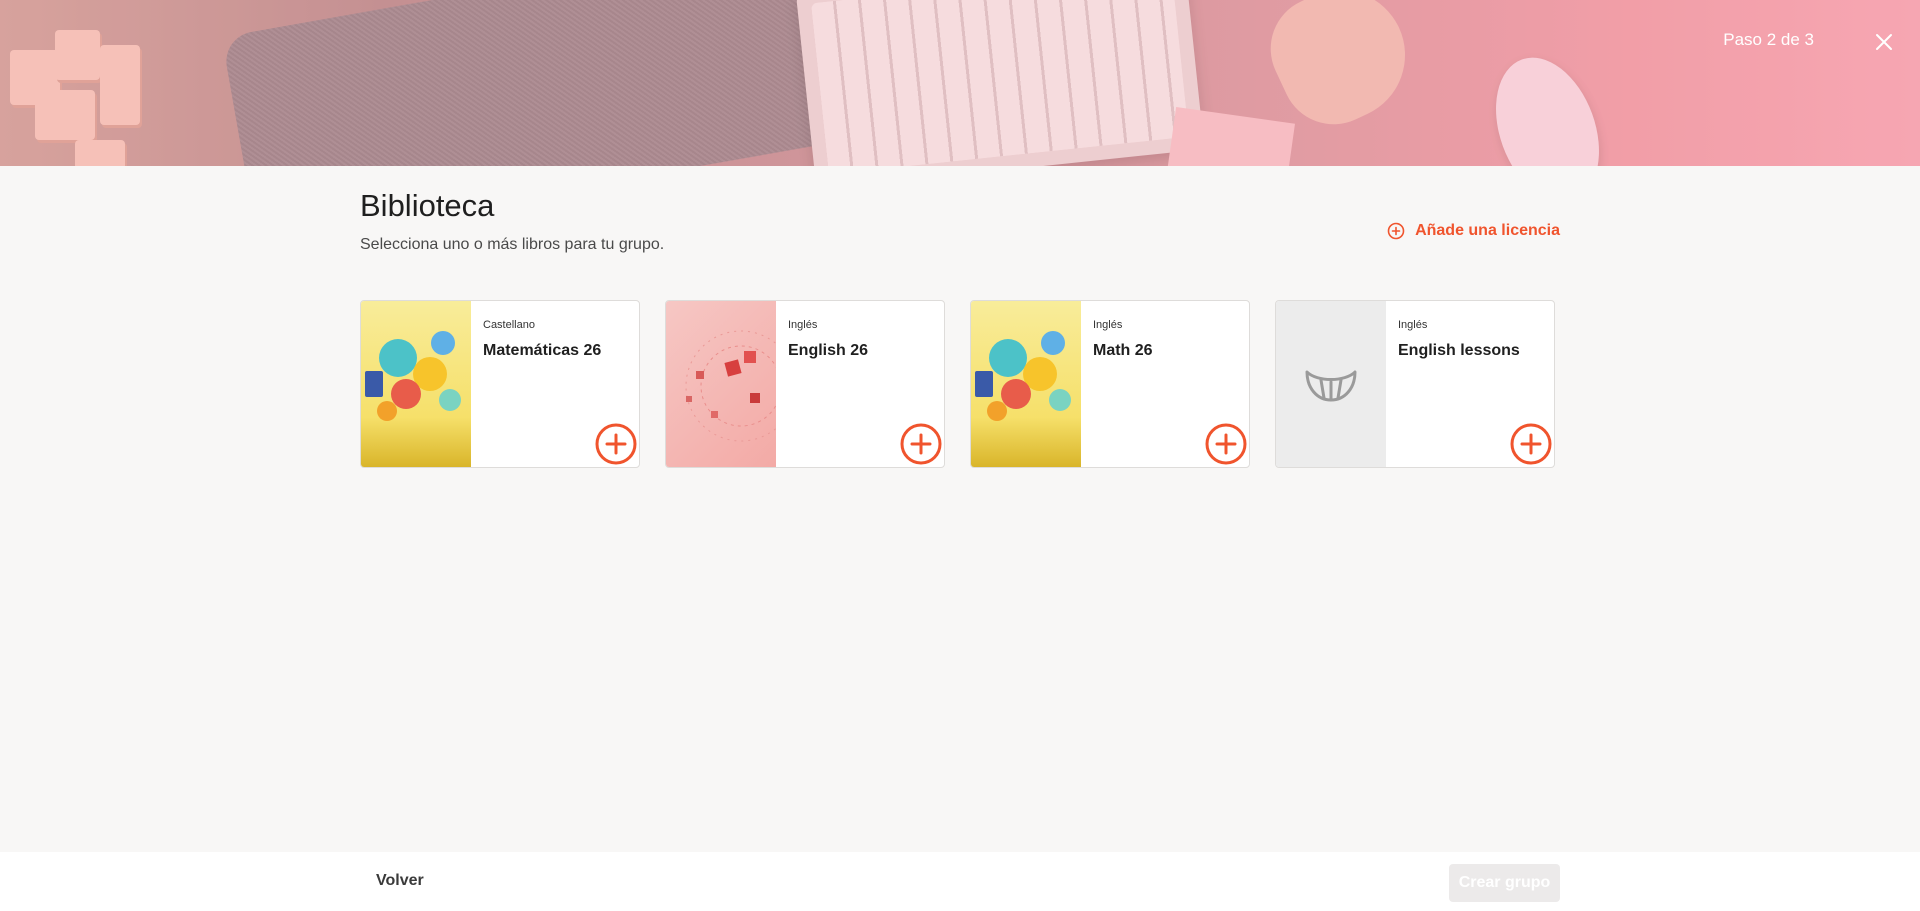 This screenshot has height=911, width=1920. I want to click on placeholder-cover-image, so click(1331, 384).